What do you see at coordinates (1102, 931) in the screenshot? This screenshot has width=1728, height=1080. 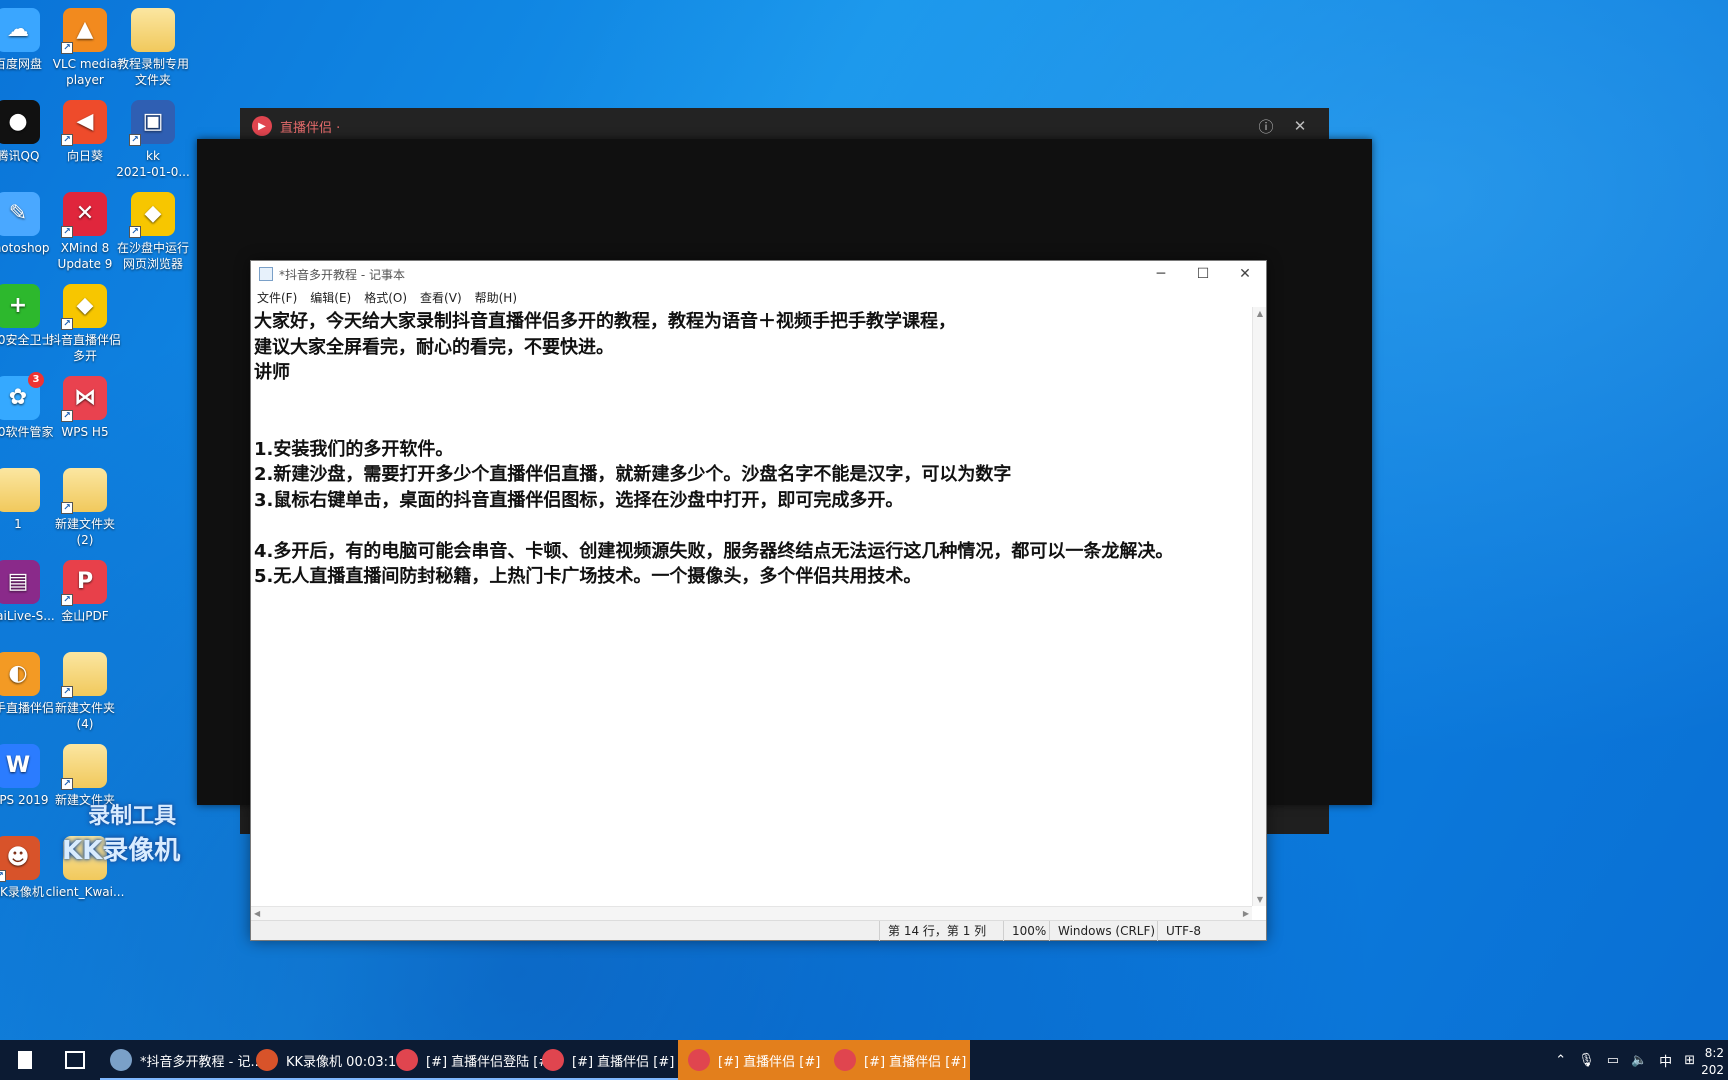 I see `line-ending: Windows (CRLF)` at bounding box center [1102, 931].